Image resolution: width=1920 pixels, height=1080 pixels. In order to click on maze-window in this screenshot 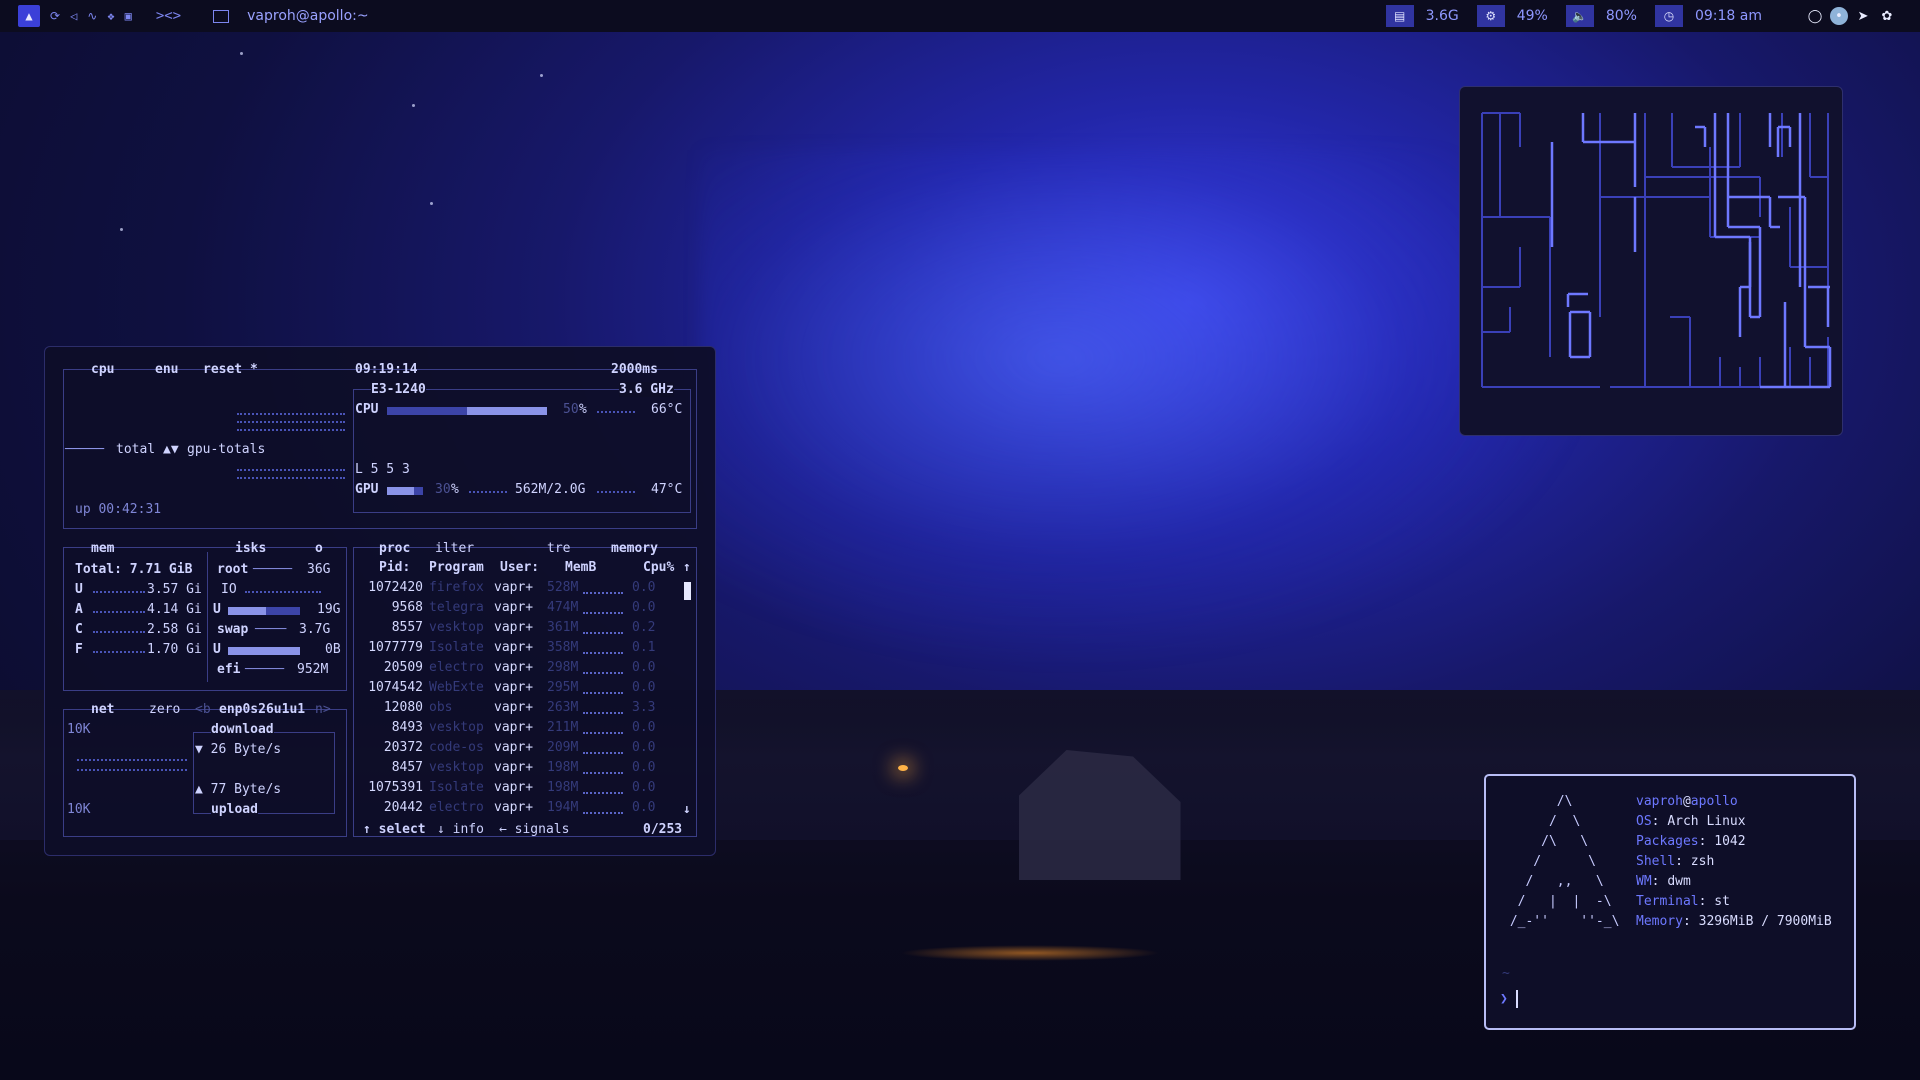, I will do `click(1651, 261)`.